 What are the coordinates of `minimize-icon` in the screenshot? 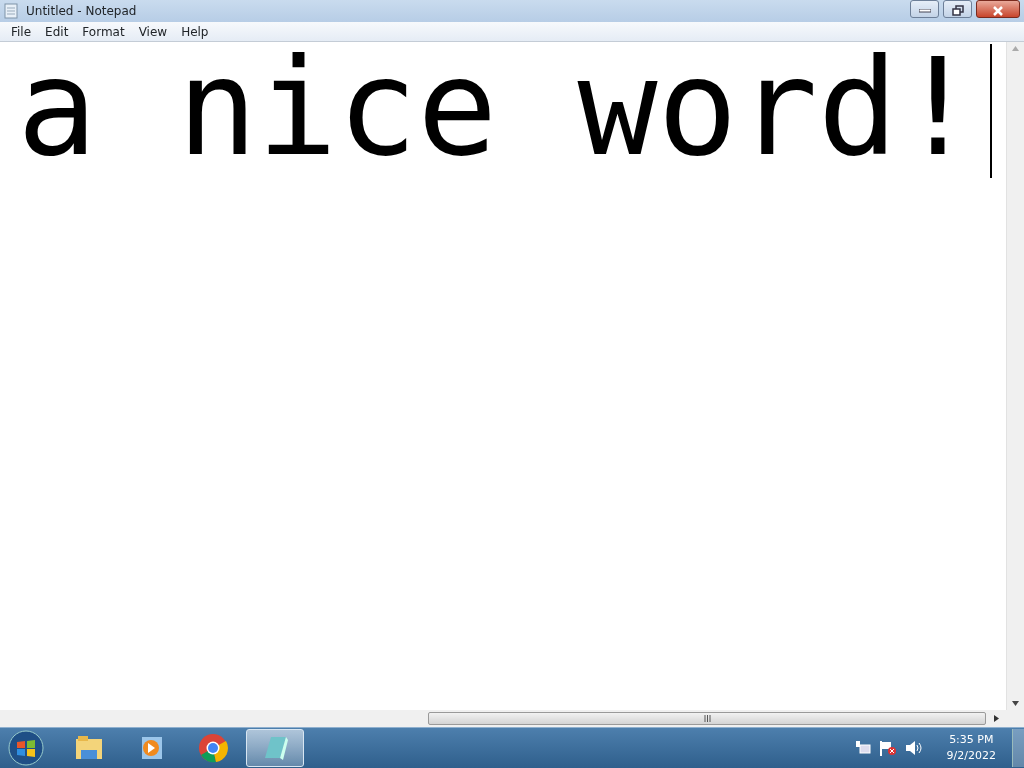 It's located at (924, 10).